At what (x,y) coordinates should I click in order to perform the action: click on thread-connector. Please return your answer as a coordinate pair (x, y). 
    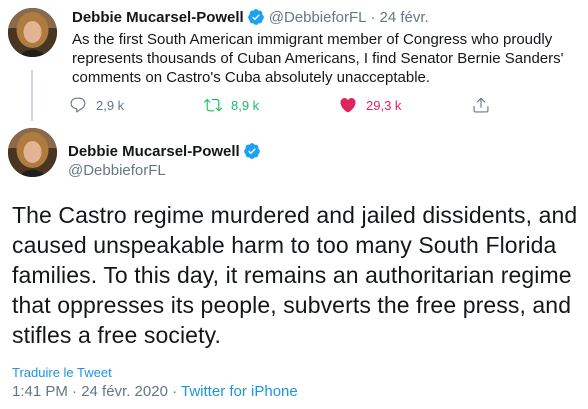
    Looking at the image, I should click on (32, 95).